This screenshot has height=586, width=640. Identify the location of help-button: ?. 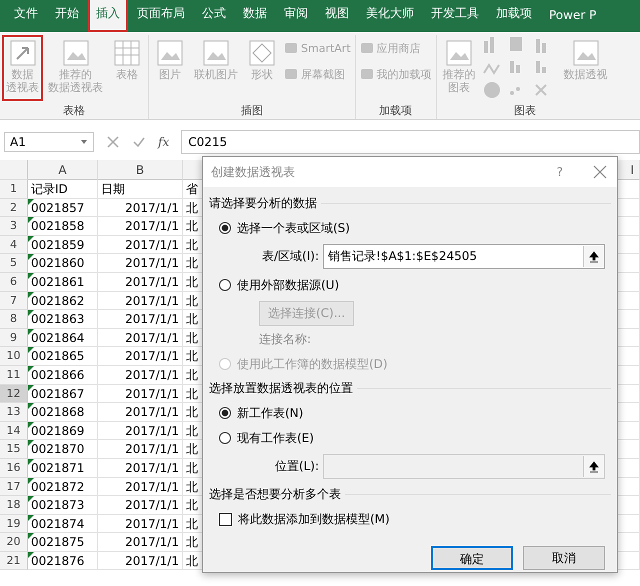
(559, 172).